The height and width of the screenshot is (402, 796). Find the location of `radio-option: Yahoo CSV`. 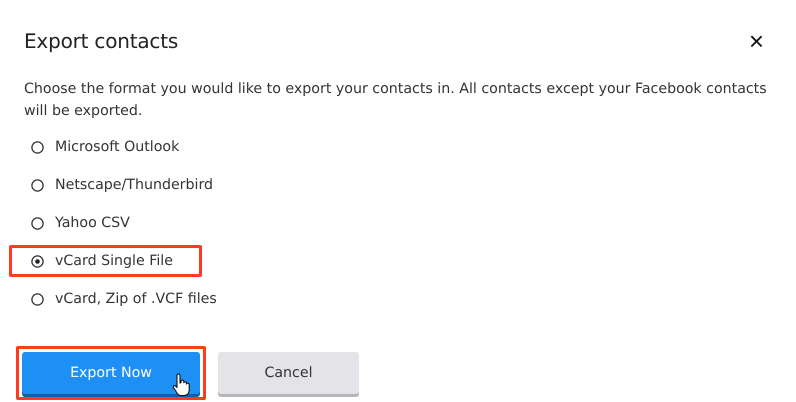

radio-option: Yahoo CSV is located at coordinates (84, 223).